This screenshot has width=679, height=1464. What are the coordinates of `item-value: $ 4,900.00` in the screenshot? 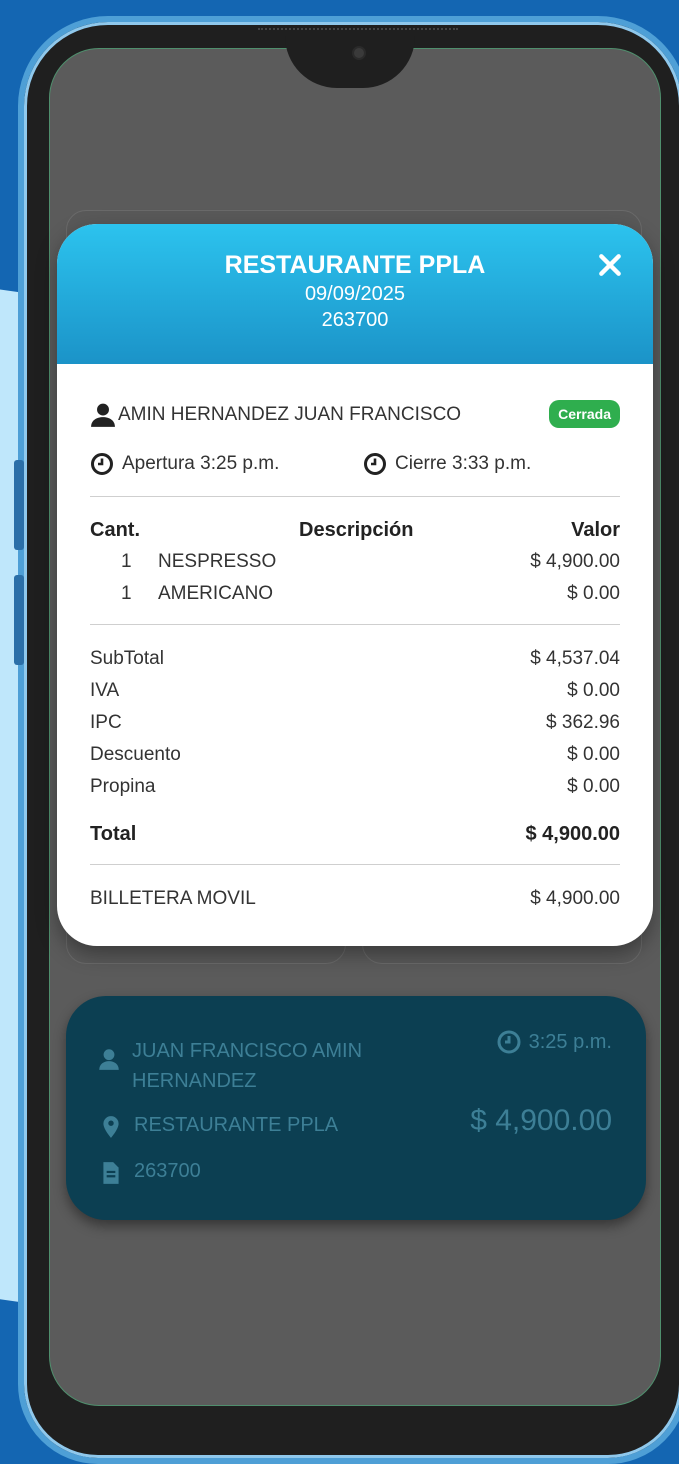 It's located at (575, 561).